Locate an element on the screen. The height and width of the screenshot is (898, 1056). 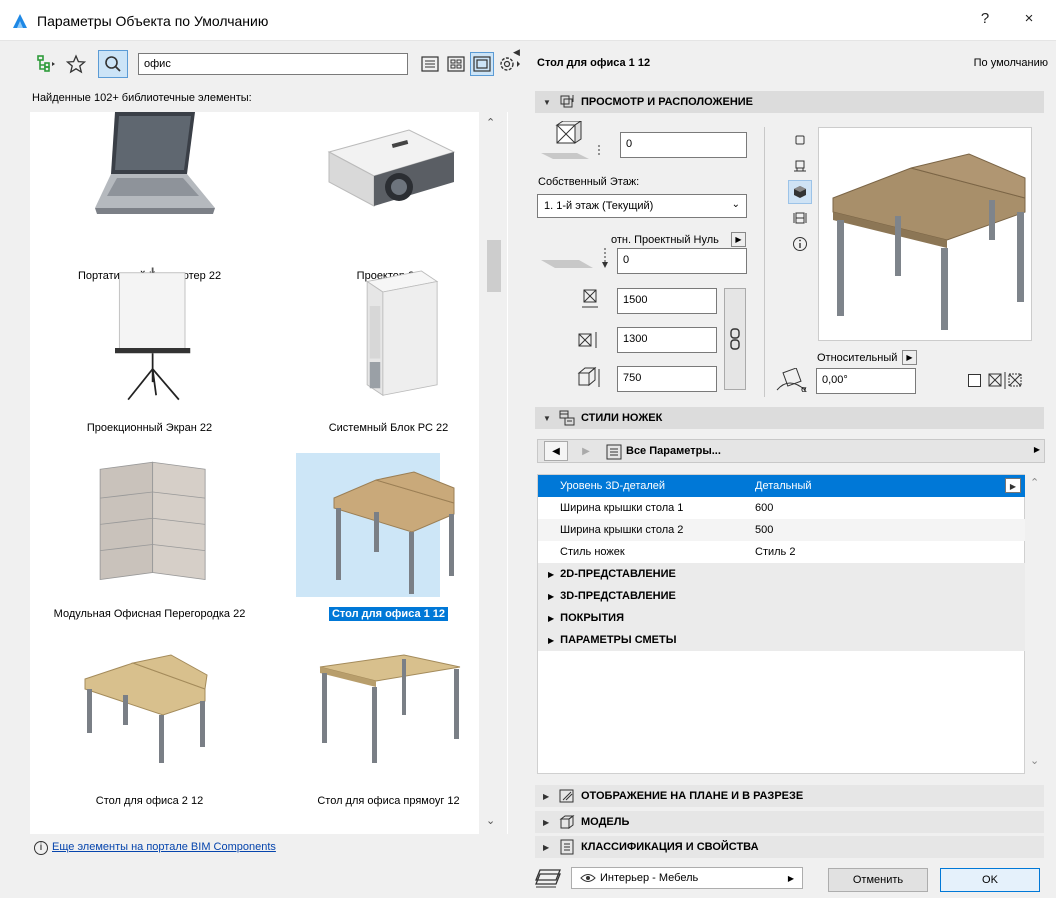
library-toolbar is located at coordinates (274, 64).